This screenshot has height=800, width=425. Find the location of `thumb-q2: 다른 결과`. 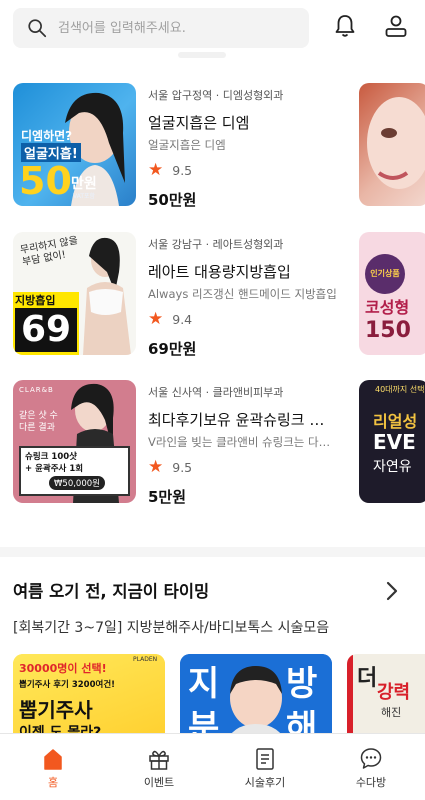

thumb-q2: 다른 결과 is located at coordinates (37, 428).